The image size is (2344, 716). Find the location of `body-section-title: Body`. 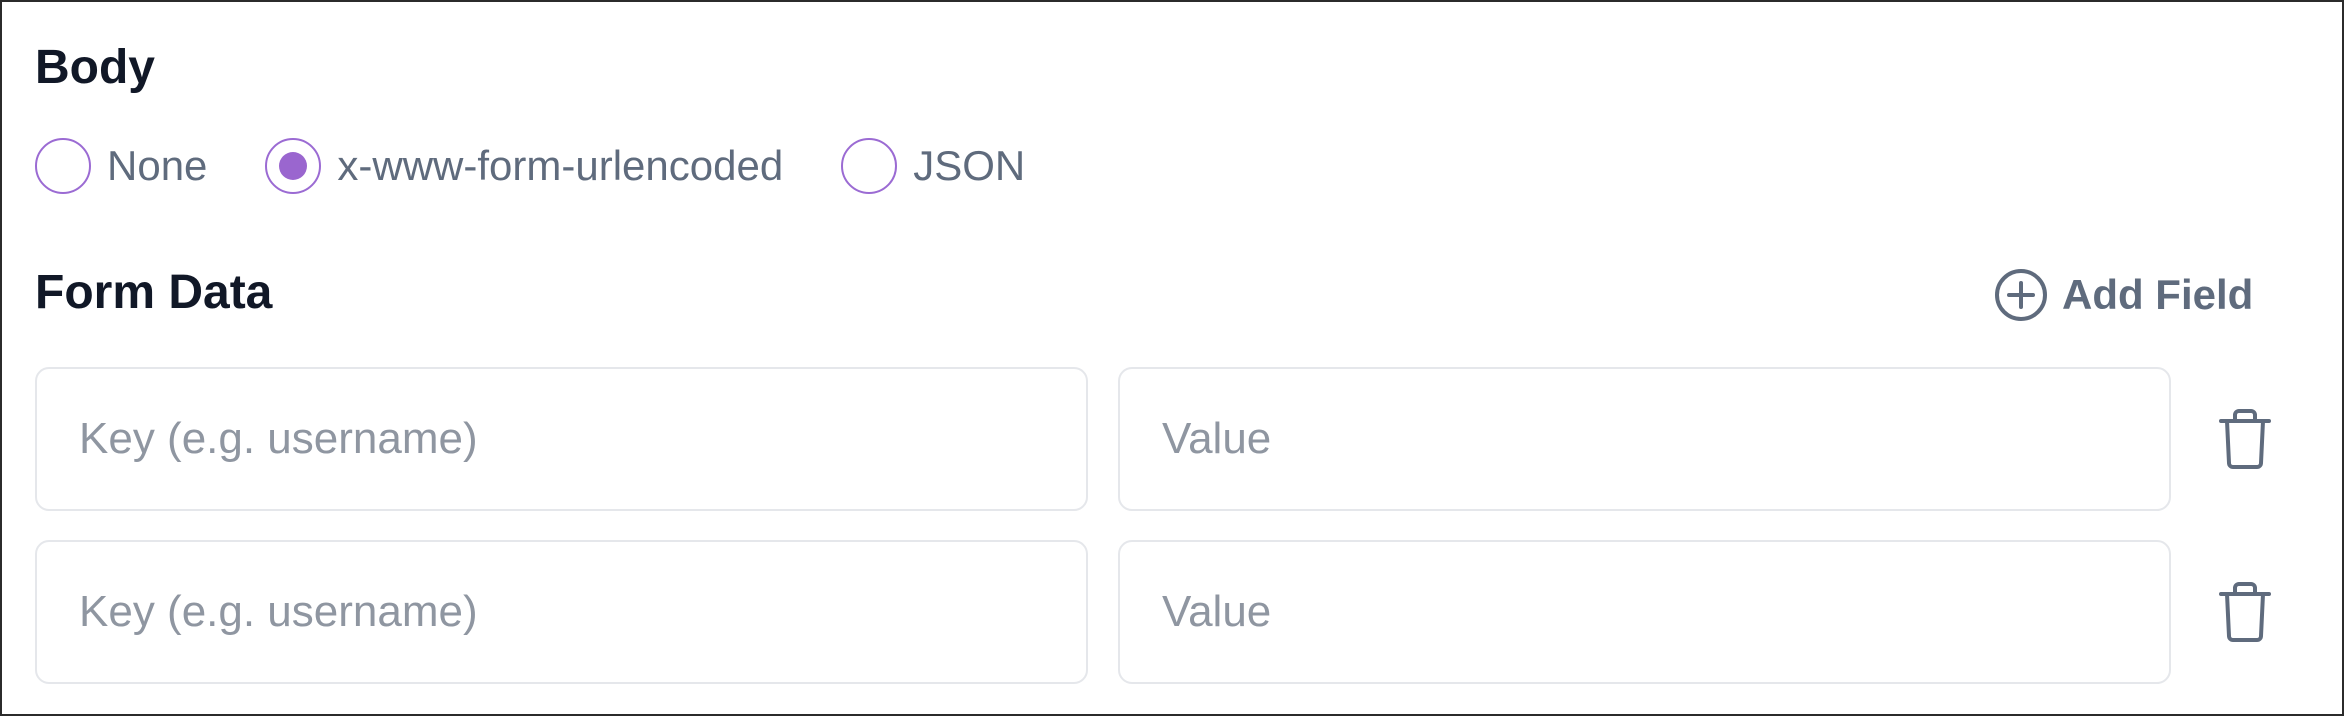

body-section-title: Body is located at coordinates (95, 67).